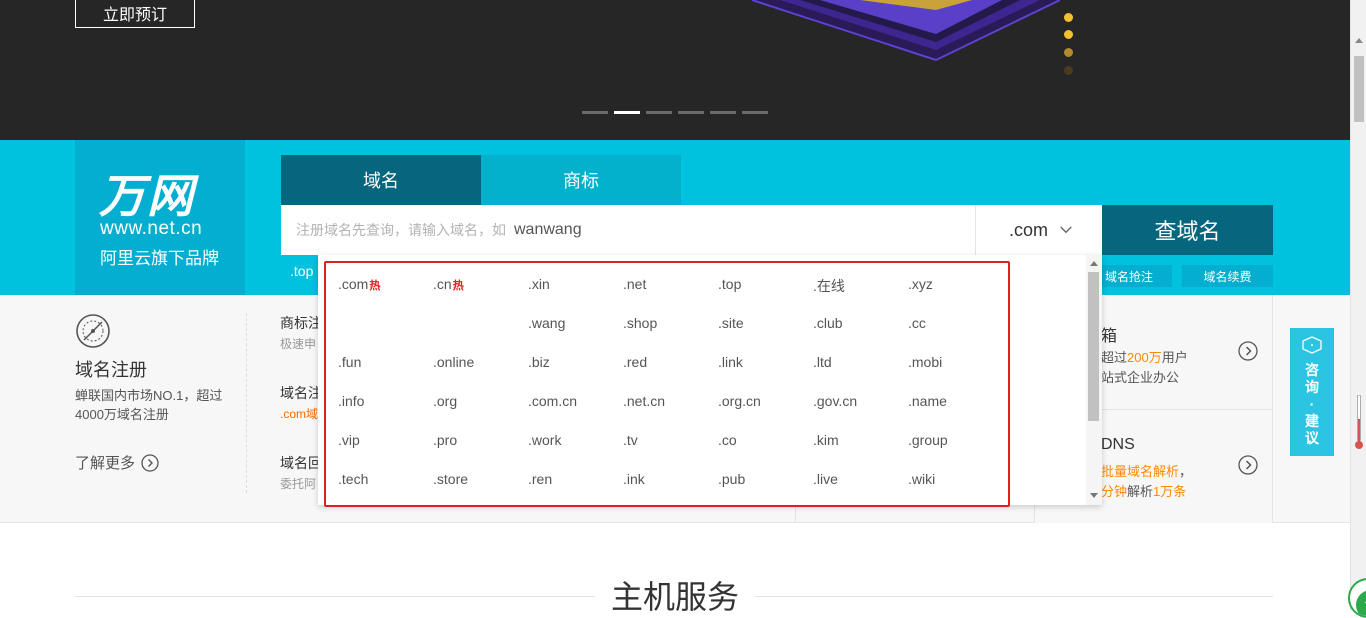 Image resolution: width=1366 pixels, height=618 pixels. Describe the element at coordinates (1174, 357) in the screenshot. I see `card-text: 用户` at that location.